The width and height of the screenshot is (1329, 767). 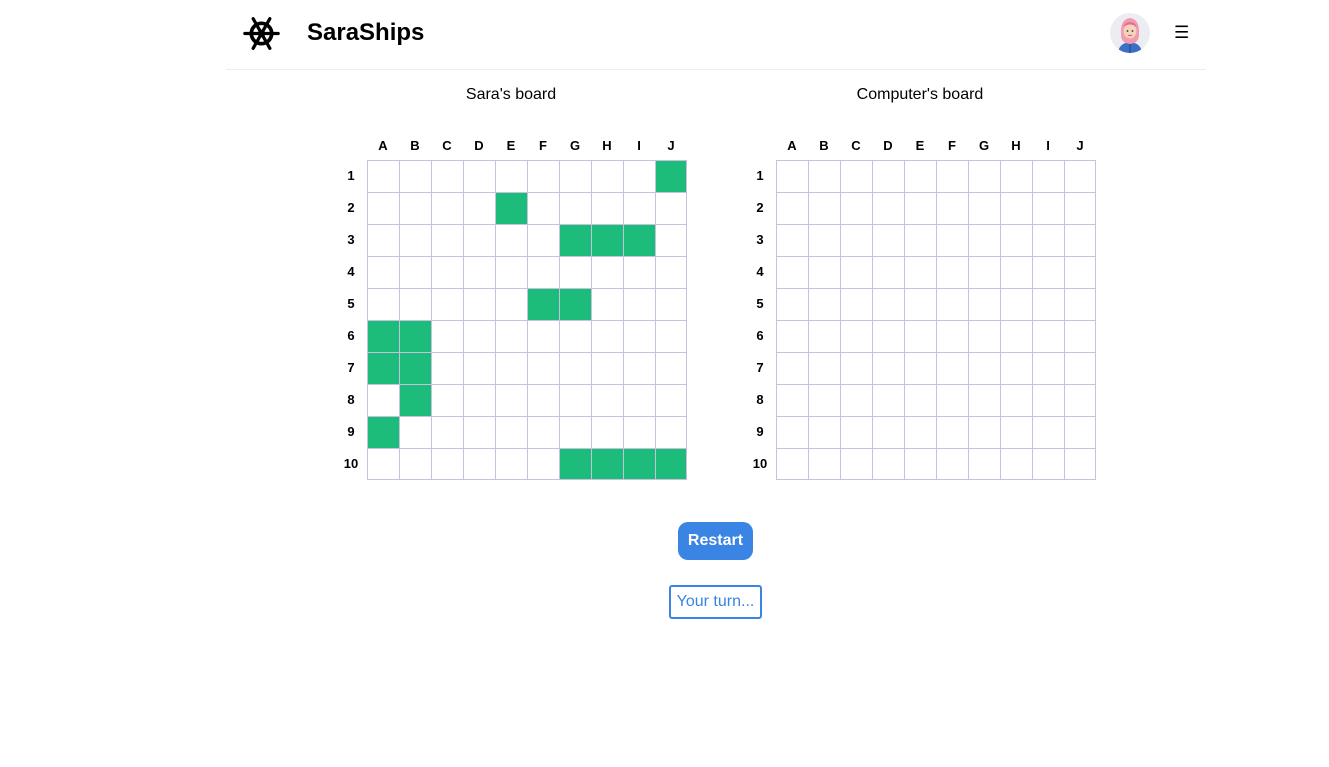 What do you see at coordinates (952, 240) in the screenshot?
I see `computer-cell-f3` at bounding box center [952, 240].